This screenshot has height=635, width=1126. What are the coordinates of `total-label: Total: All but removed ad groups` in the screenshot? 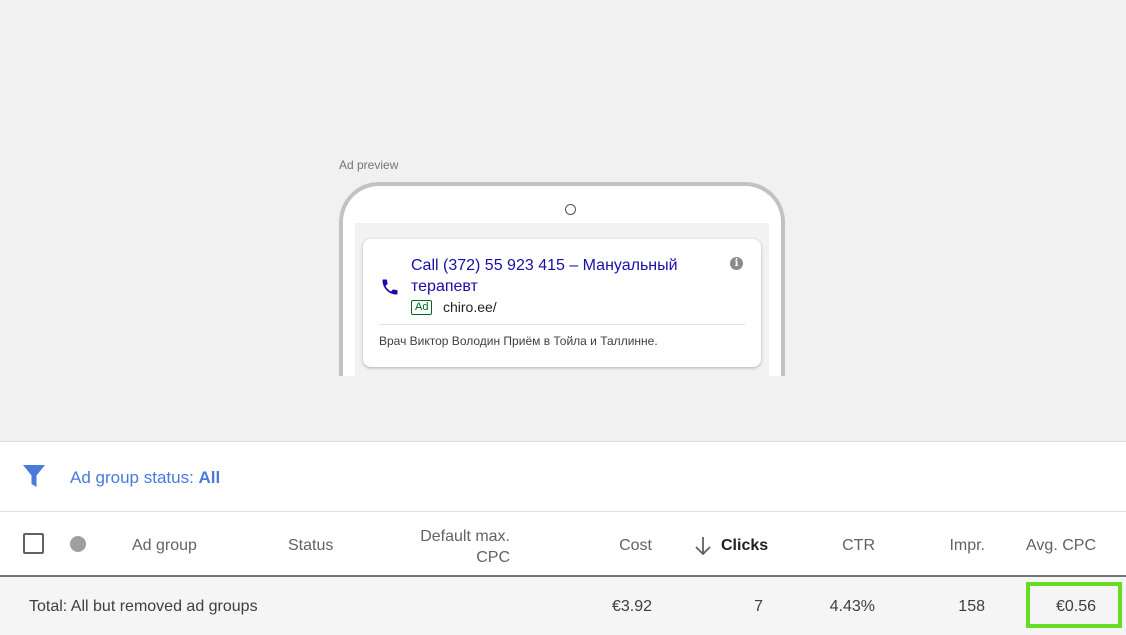 It's located at (143, 606).